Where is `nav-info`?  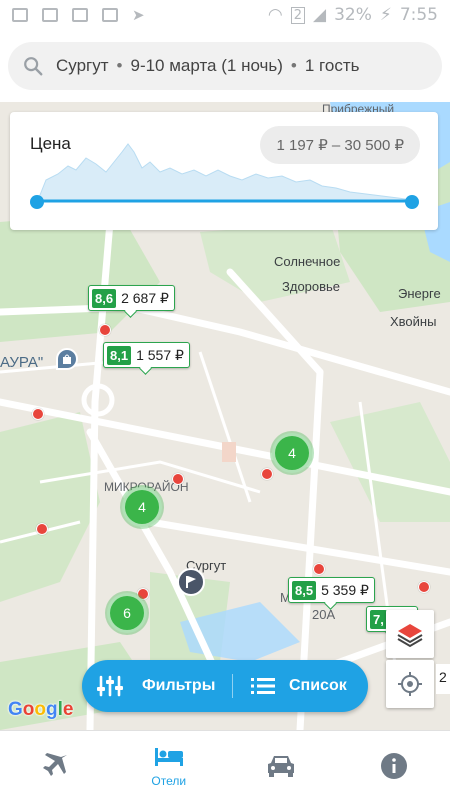 nav-info is located at coordinates (394, 765).